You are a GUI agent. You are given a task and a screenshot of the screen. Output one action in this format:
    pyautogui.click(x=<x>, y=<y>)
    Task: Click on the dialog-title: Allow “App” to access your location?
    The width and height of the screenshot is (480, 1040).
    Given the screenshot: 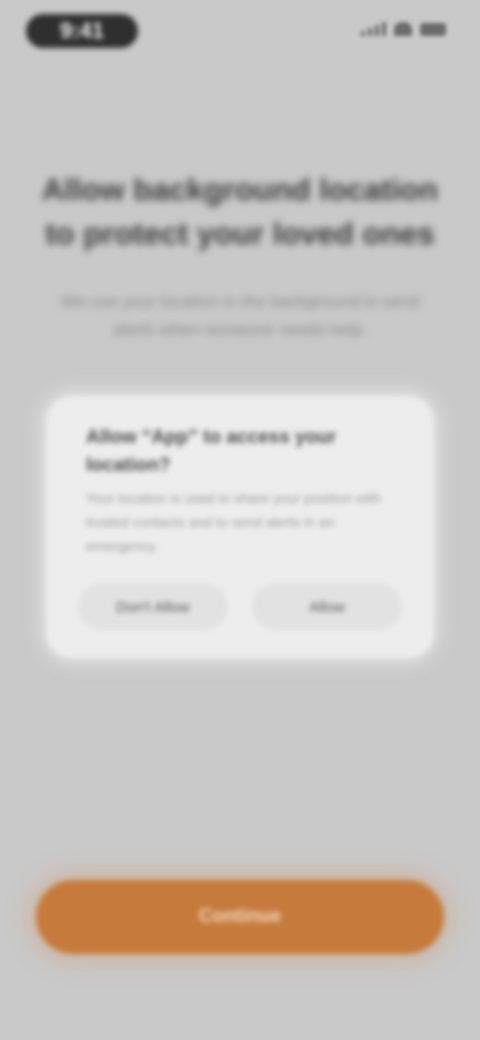 What is the action you would take?
    pyautogui.click(x=211, y=451)
    